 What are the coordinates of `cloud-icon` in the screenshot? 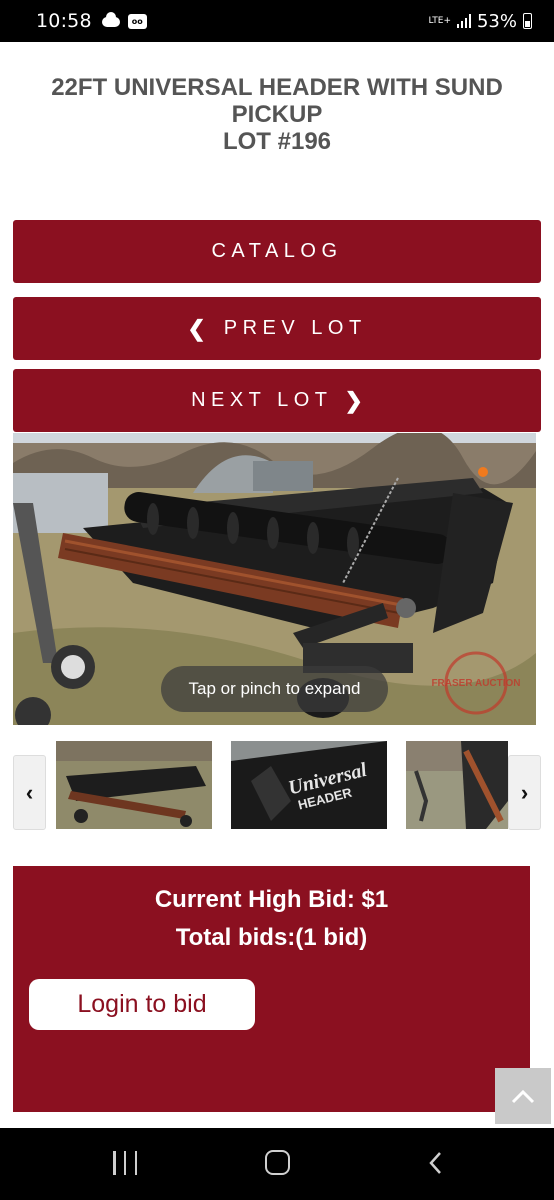 It's located at (110, 19).